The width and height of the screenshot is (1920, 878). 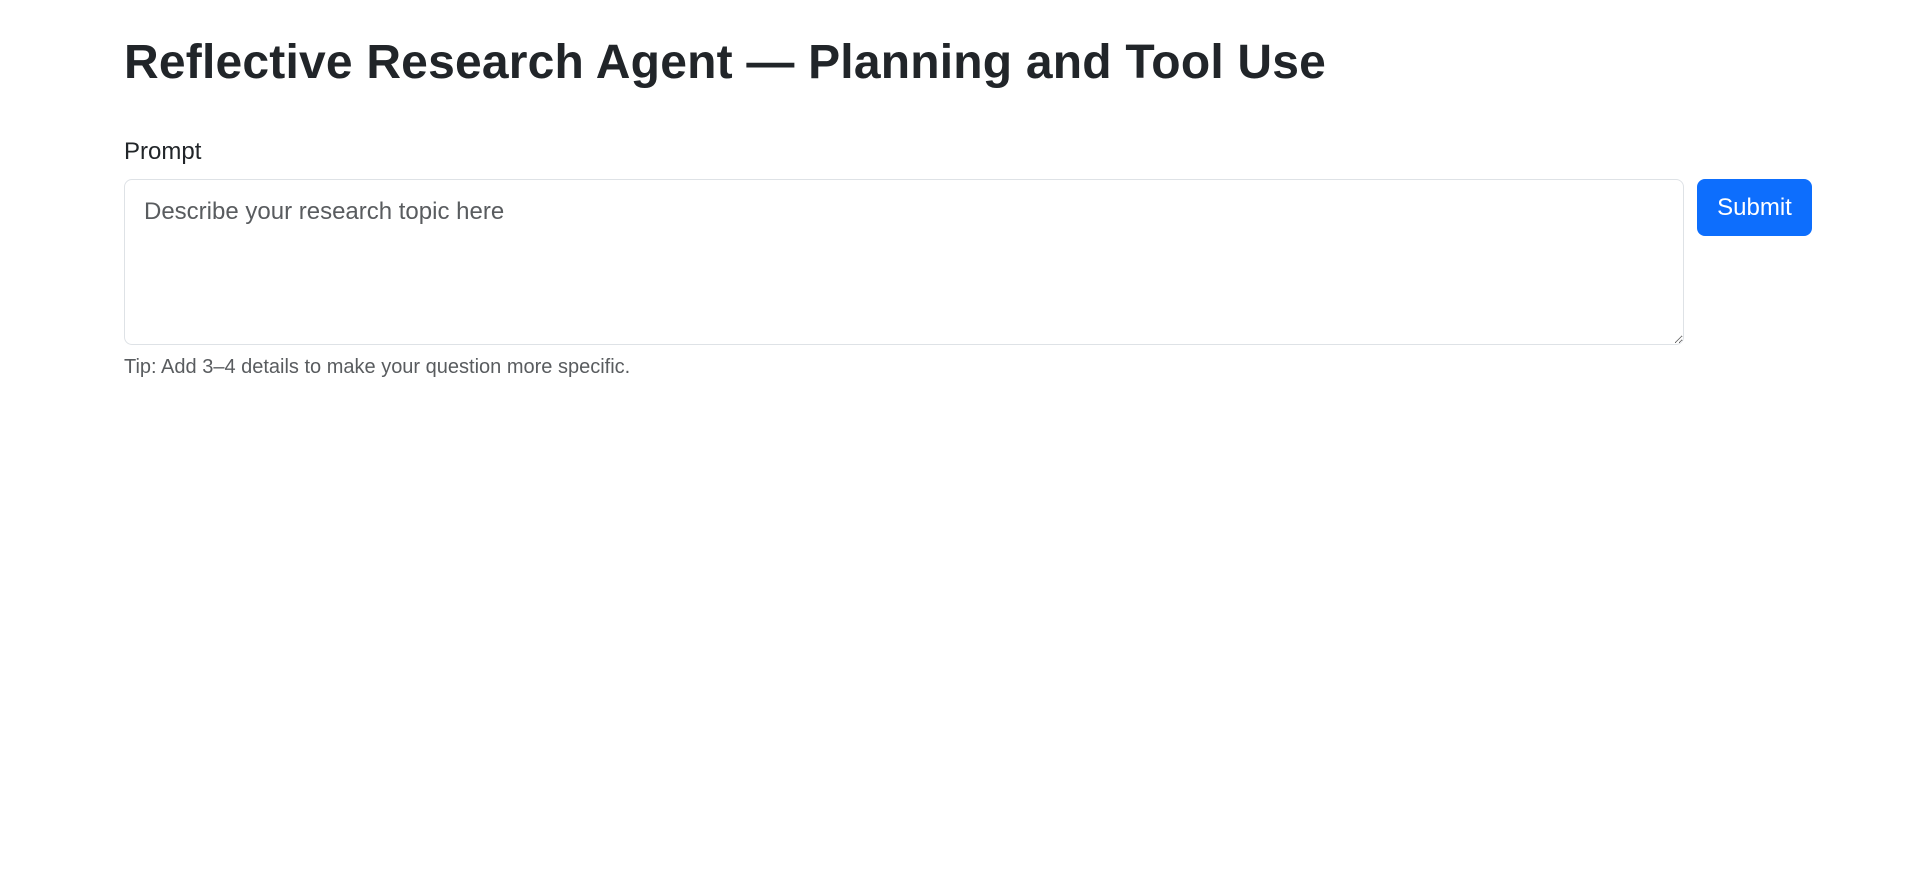 What do you see at coordinates (163, 151) in the screenshot?
I see `prompt-label: Prompt` at bounding box center [163, 151].